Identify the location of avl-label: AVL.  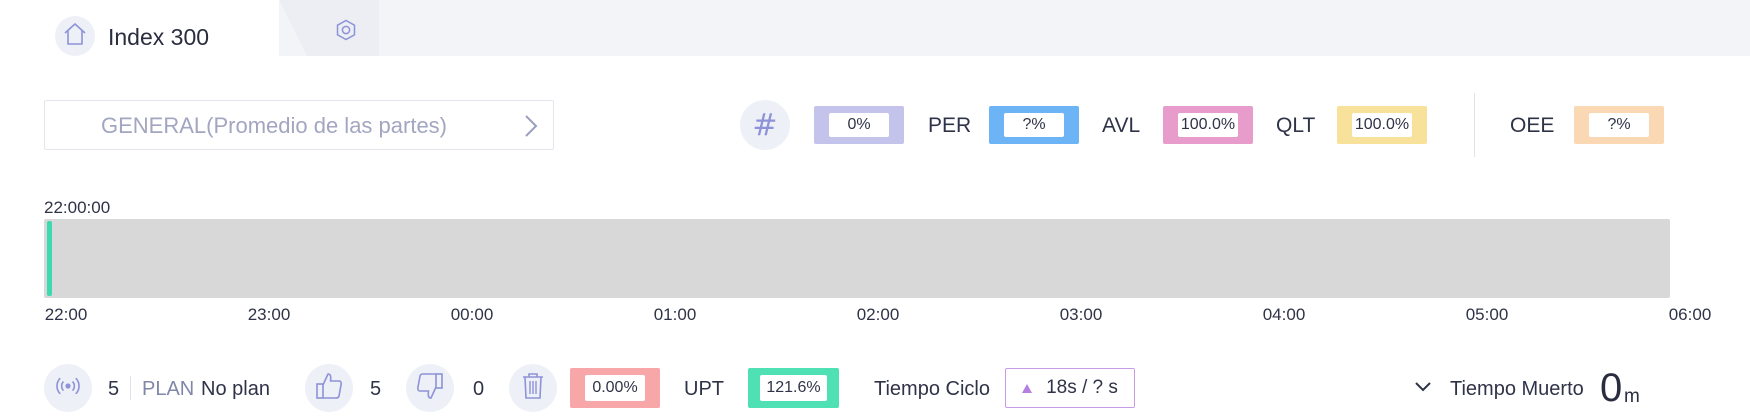
(1121, 125).